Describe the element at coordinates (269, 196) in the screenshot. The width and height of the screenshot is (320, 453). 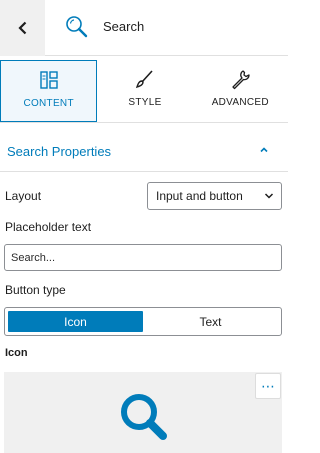
I see `chevron-down-icon` at that location.